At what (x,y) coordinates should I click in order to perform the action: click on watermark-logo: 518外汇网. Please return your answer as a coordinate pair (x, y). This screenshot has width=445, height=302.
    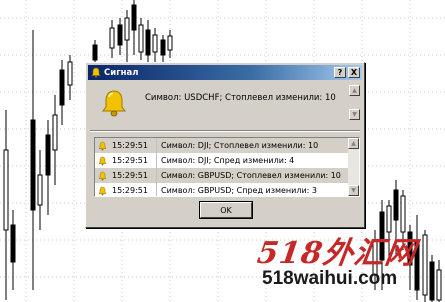
    Looking at the image, I should click on (337, 253).